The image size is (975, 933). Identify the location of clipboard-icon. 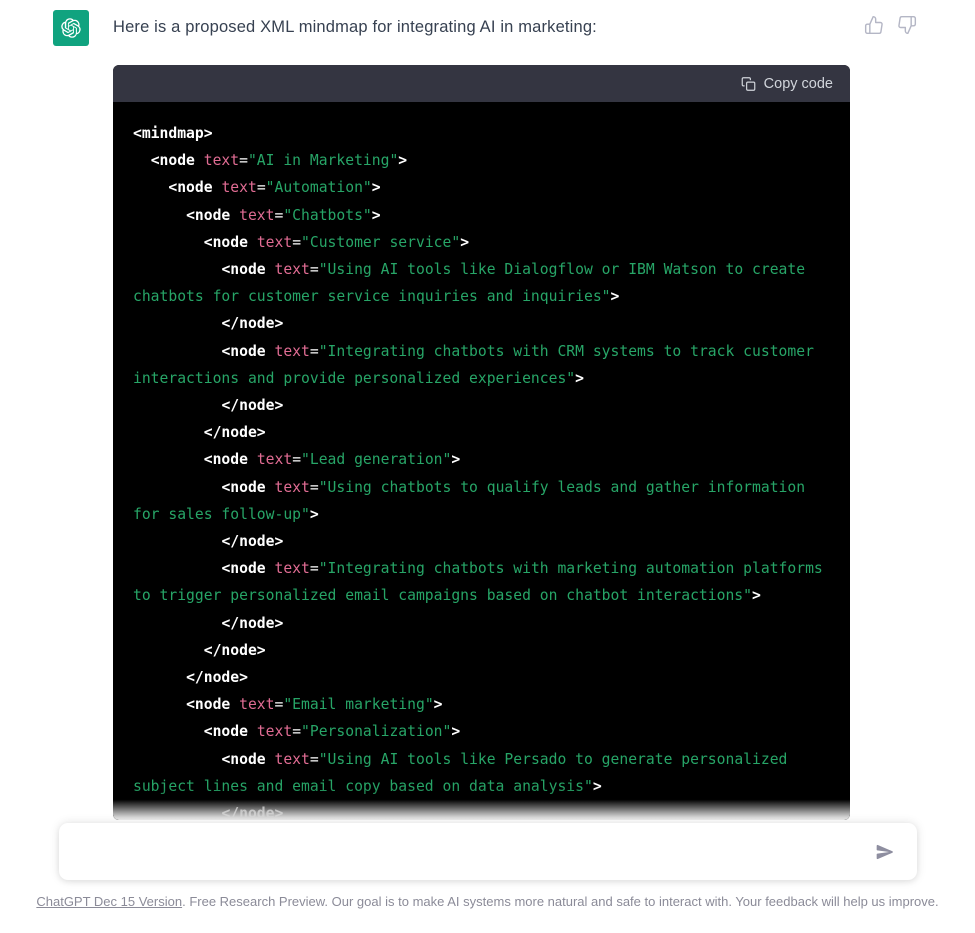
(748, 83).